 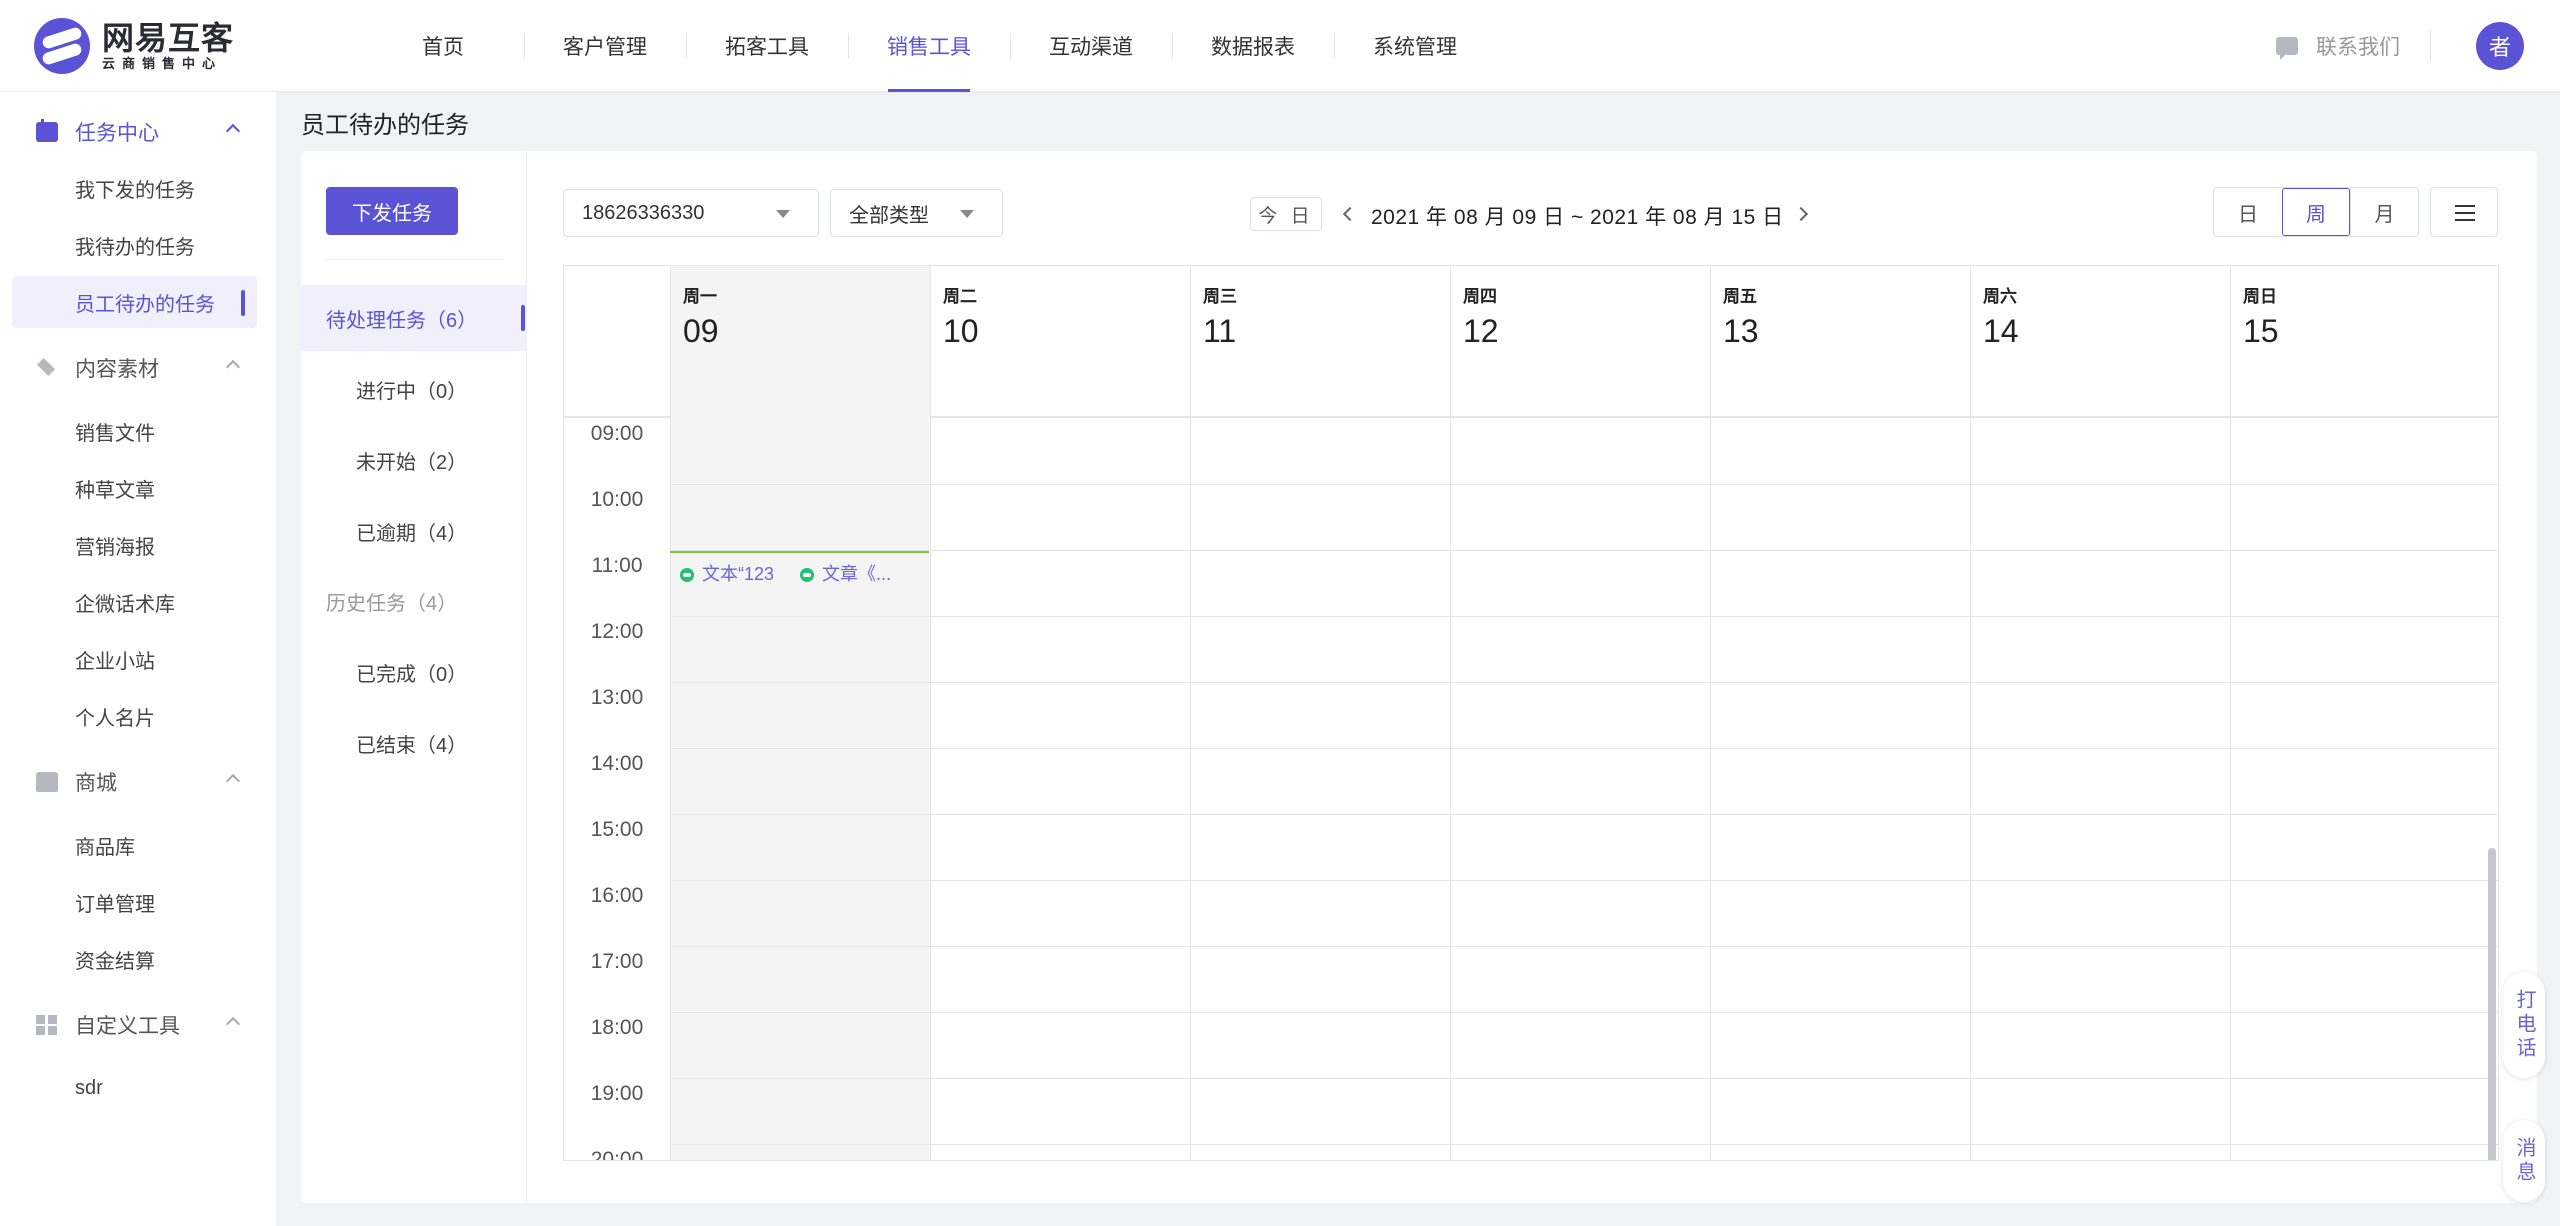 I want to click on call-float-button: 打电话, so click(x=2524, y=1025).